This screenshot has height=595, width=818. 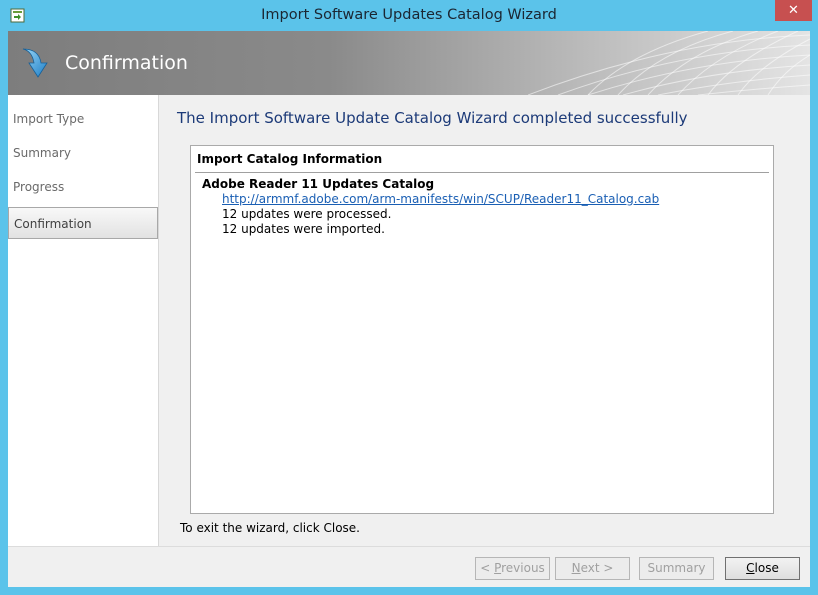 I want to click on title-bar: Import Software Updates Catalog Wizard ✕, so click(x=409, y=15).